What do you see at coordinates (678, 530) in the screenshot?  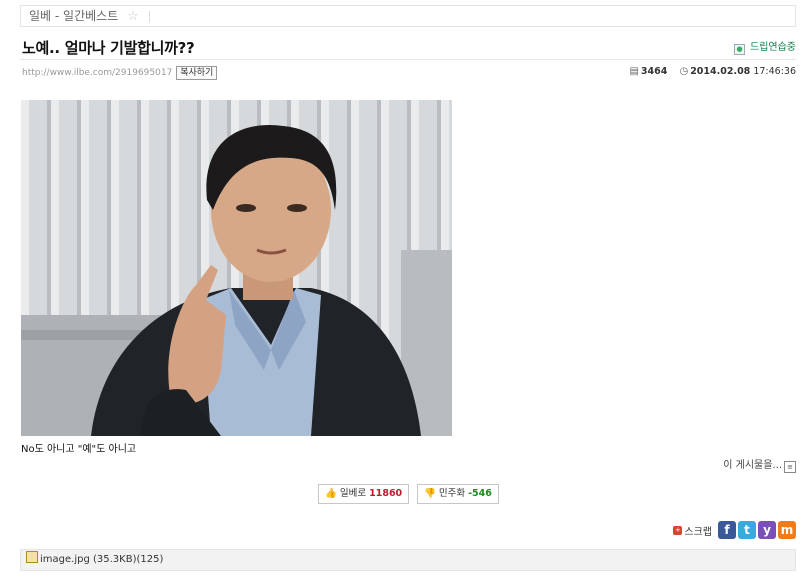 I see `scrap-icon: +` at bounding box center [678, 530].